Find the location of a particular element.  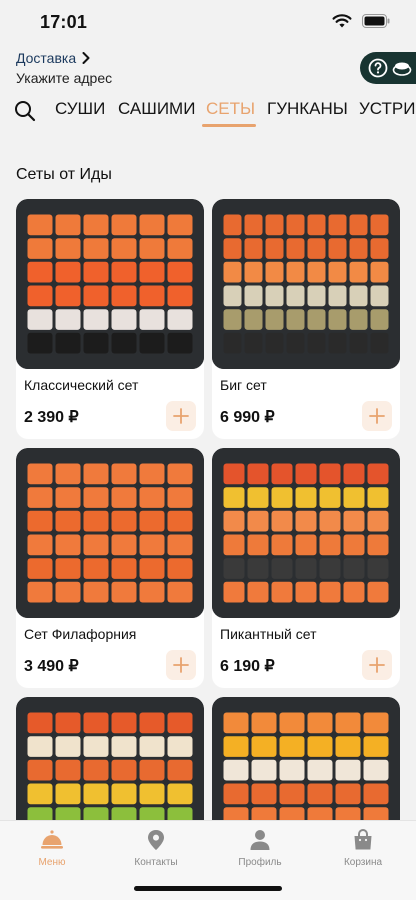

tab-gunkans: ГУНКАНЫ is located at coordinates (307, 109).